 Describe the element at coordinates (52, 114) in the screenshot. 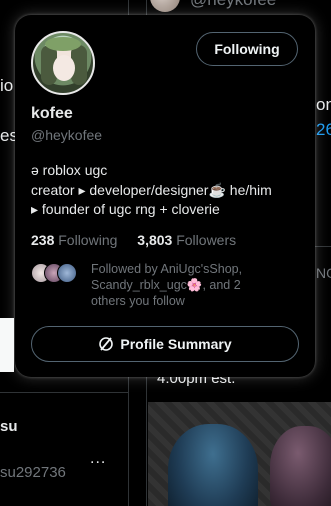

I see `profile-name: kofee` at that location.